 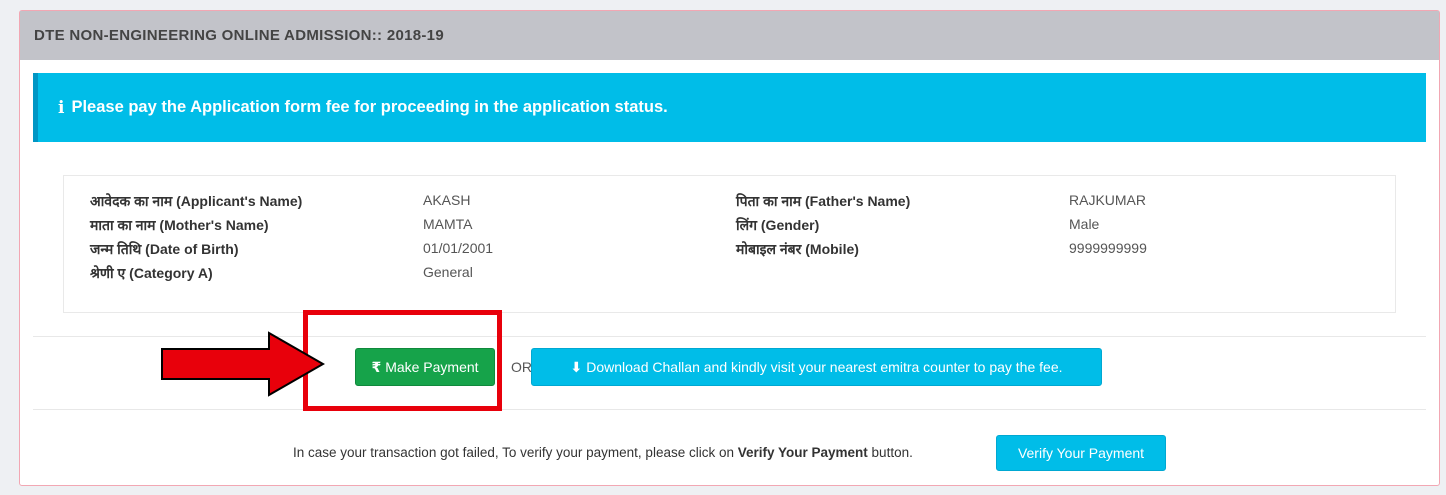 I want to click on father-name-value: RAJKUMAR, so click(x=1108, y=200).